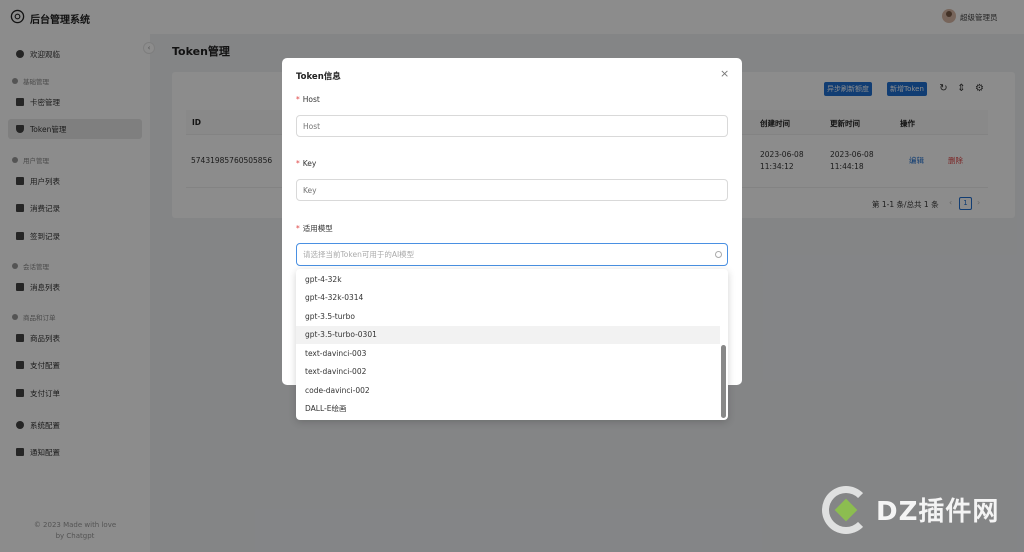 This screenshot has height=552, width=1024. Describe the element at coordinates (308, 99) in the screenshot. I see `host-label: * Host` at that location.